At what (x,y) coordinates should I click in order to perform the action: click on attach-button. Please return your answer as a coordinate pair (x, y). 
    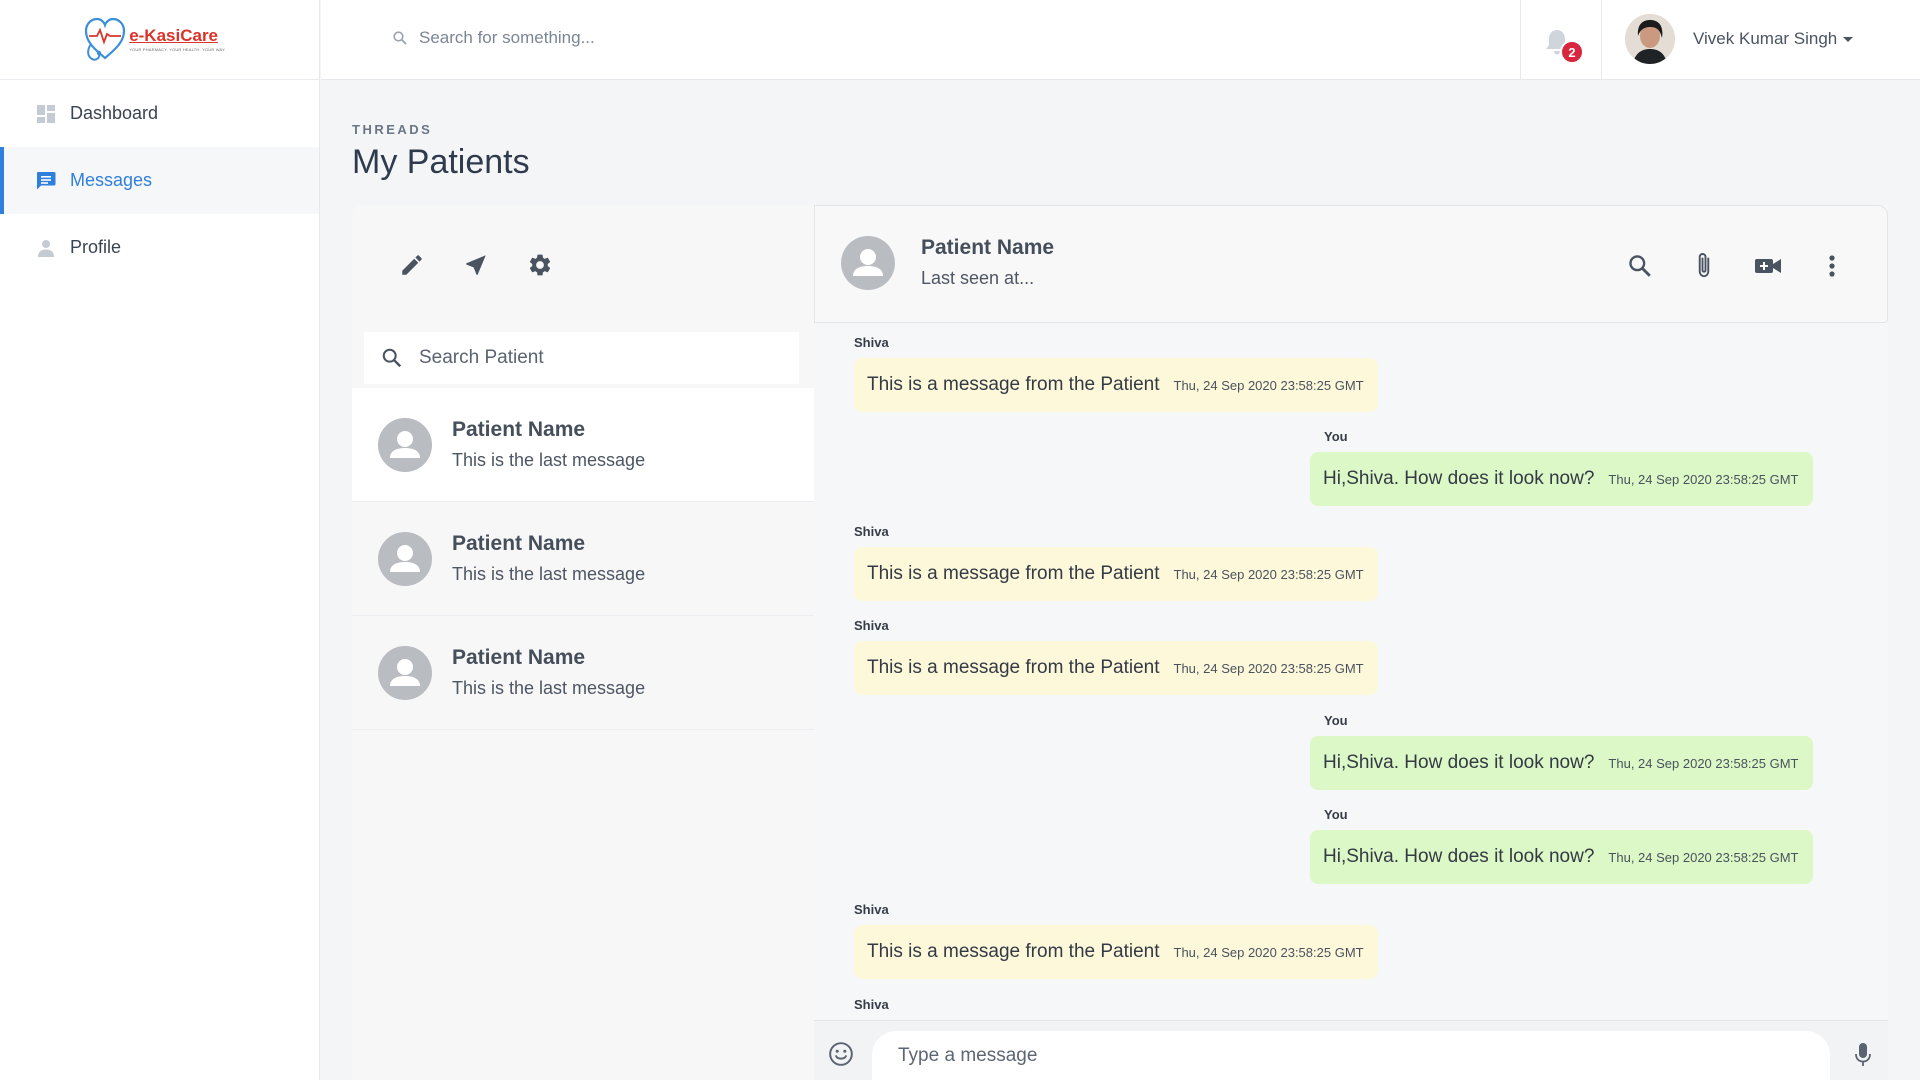
    Looking at the image, I should click on (1704, 266).